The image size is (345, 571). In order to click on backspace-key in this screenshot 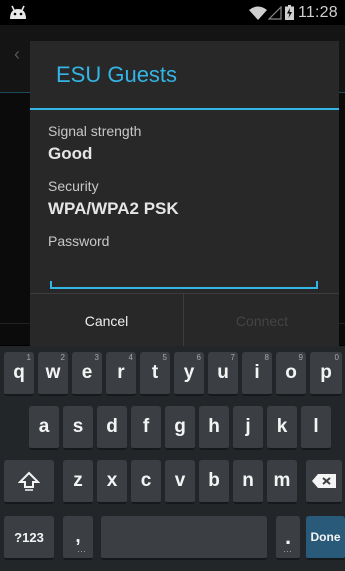, I will do `click(324, 482)`.